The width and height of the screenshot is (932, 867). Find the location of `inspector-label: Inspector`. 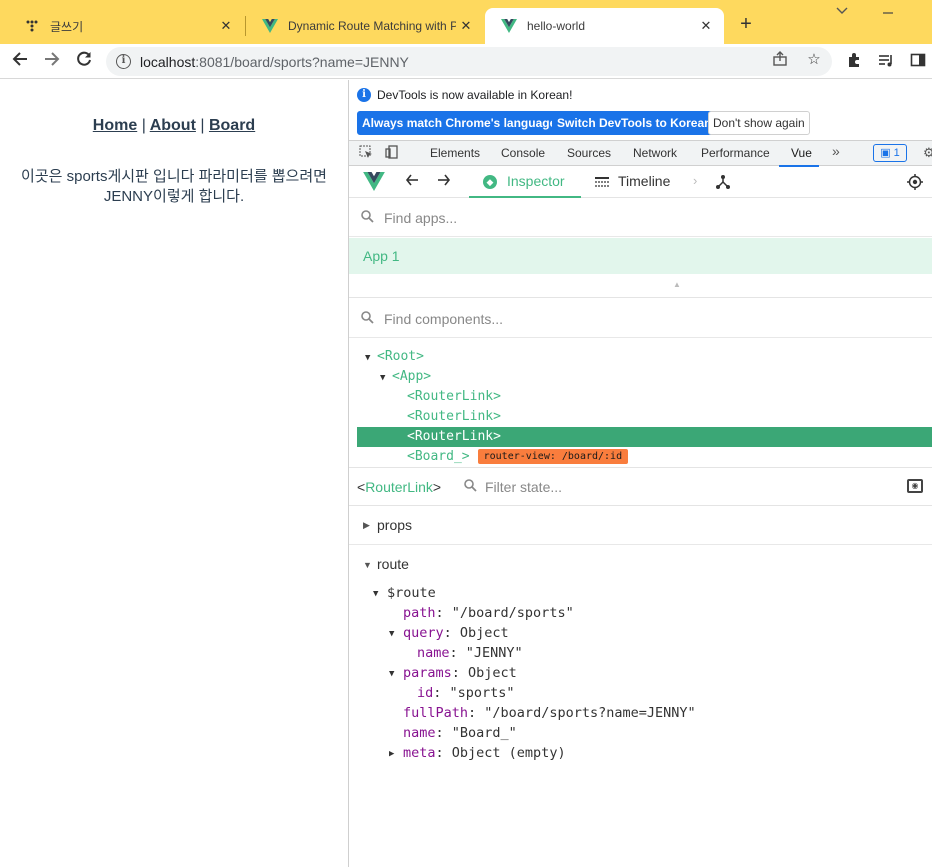

inspector-label: Inspector is located at coordinates (536, 181).